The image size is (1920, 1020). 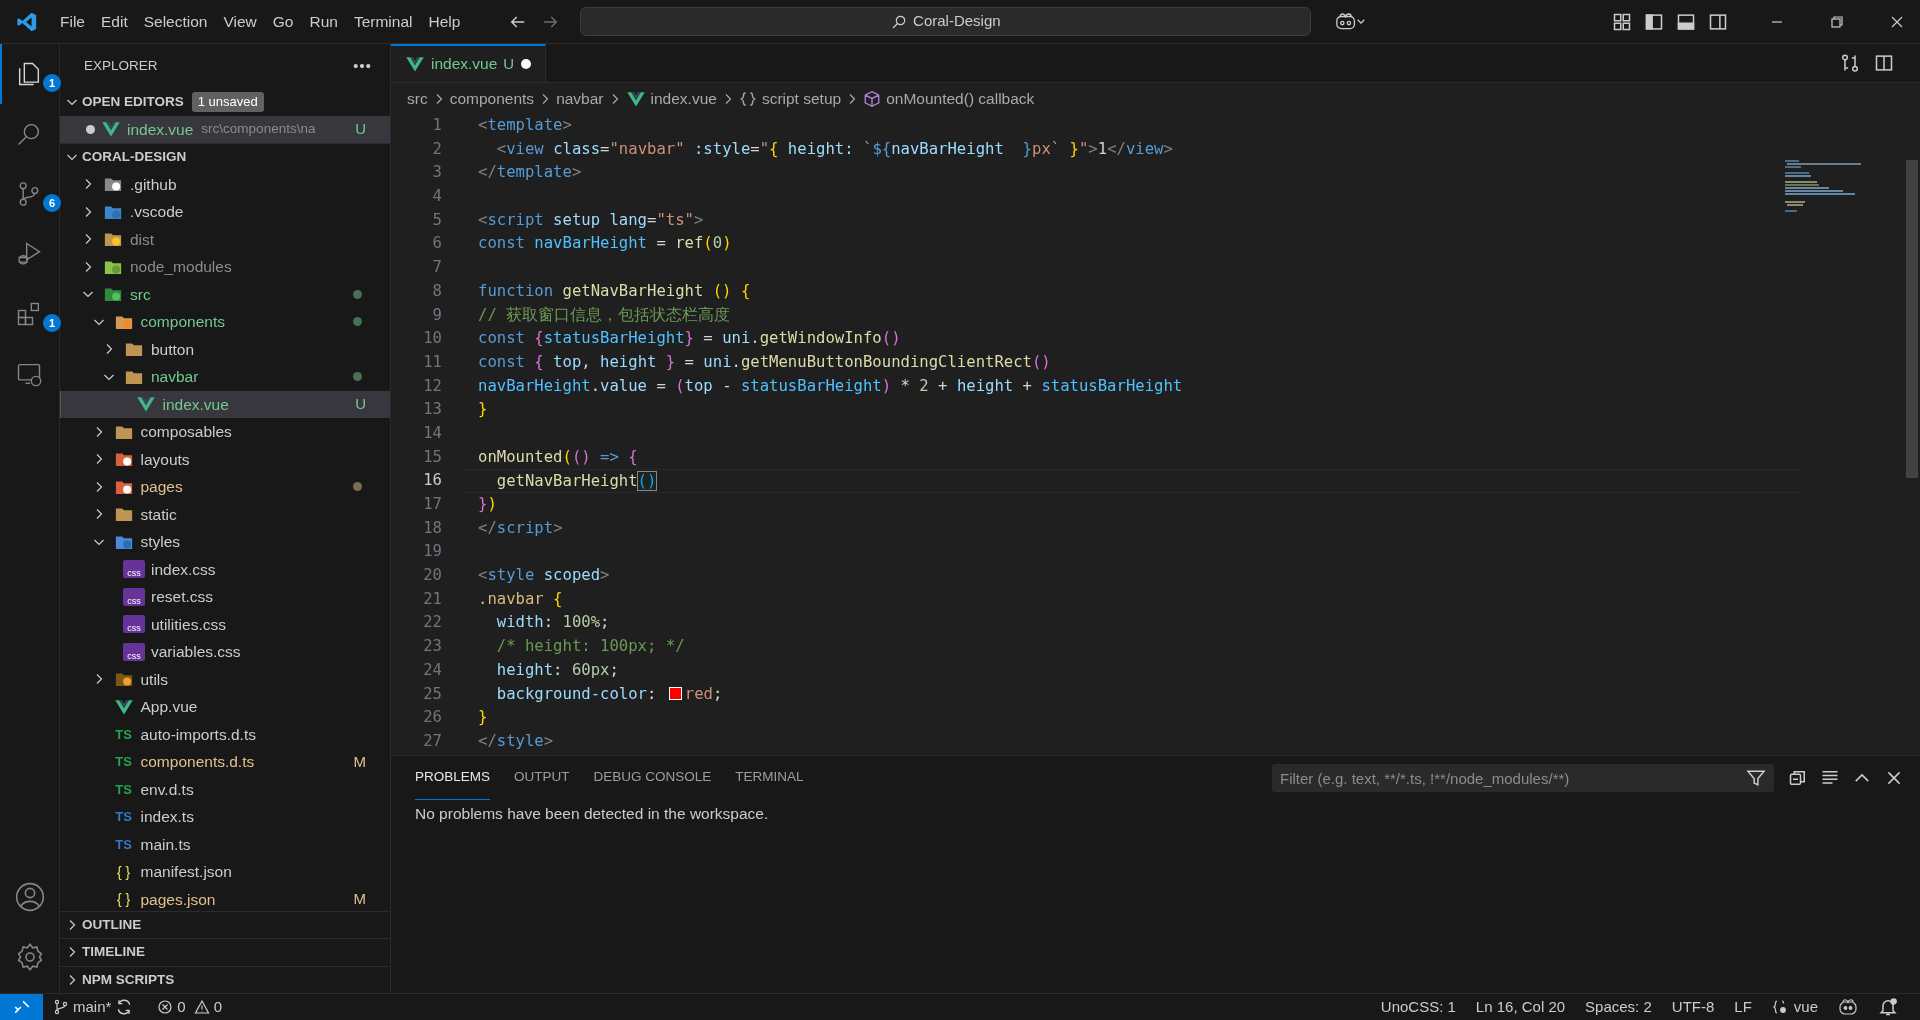 I want to click on source-control-button: 6, so click(x=29, y=194).